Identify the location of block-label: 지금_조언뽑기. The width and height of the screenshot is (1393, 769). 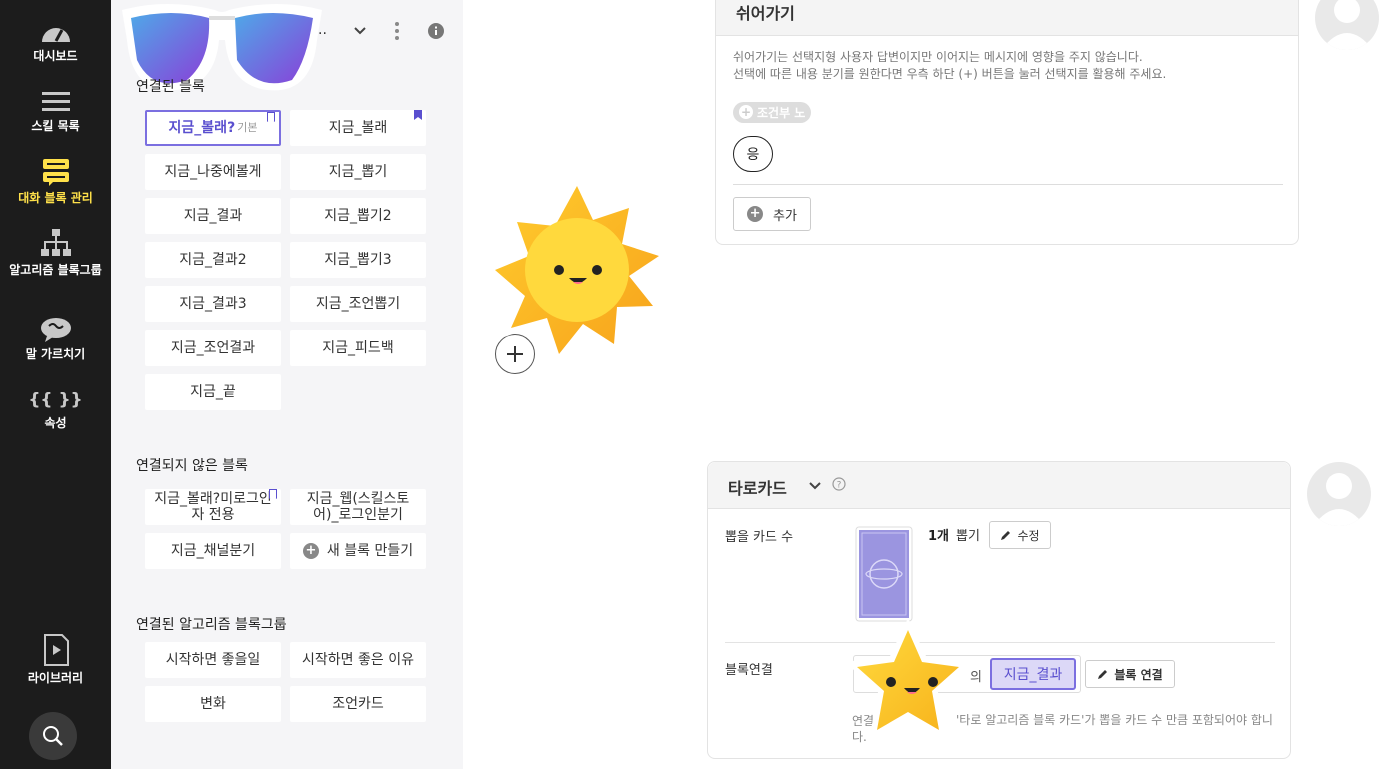
(358, 304).